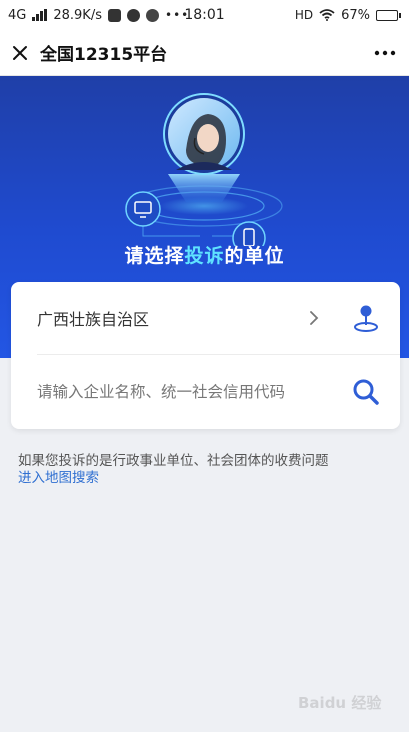 The height and width of the screenshot is (732, 409). Describe the element at coordinates (388, 15) in the screenshot. I see `battery-icon` at that location.